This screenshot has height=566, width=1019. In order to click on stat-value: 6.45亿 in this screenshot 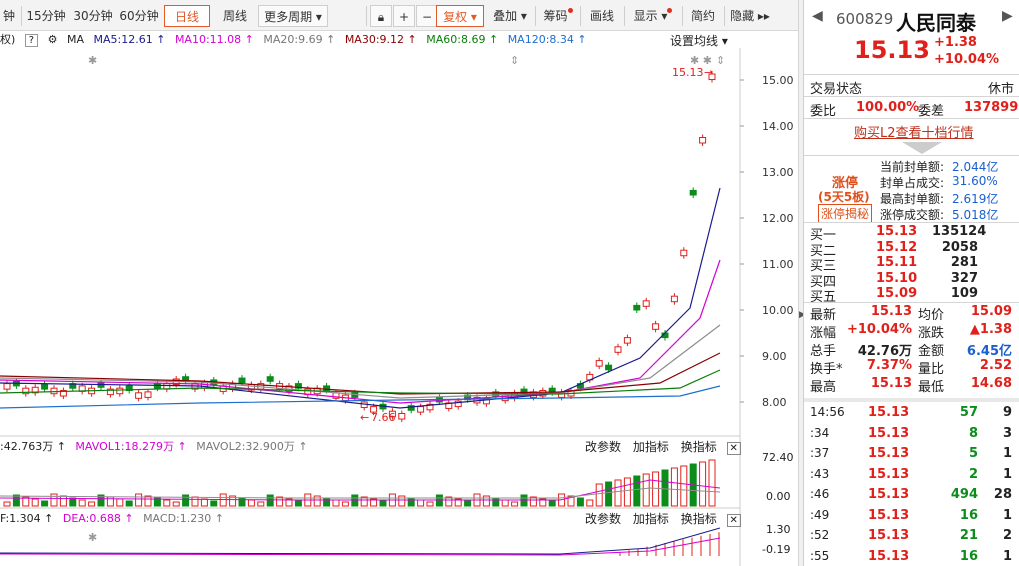, I will do `click(989, 351)`.